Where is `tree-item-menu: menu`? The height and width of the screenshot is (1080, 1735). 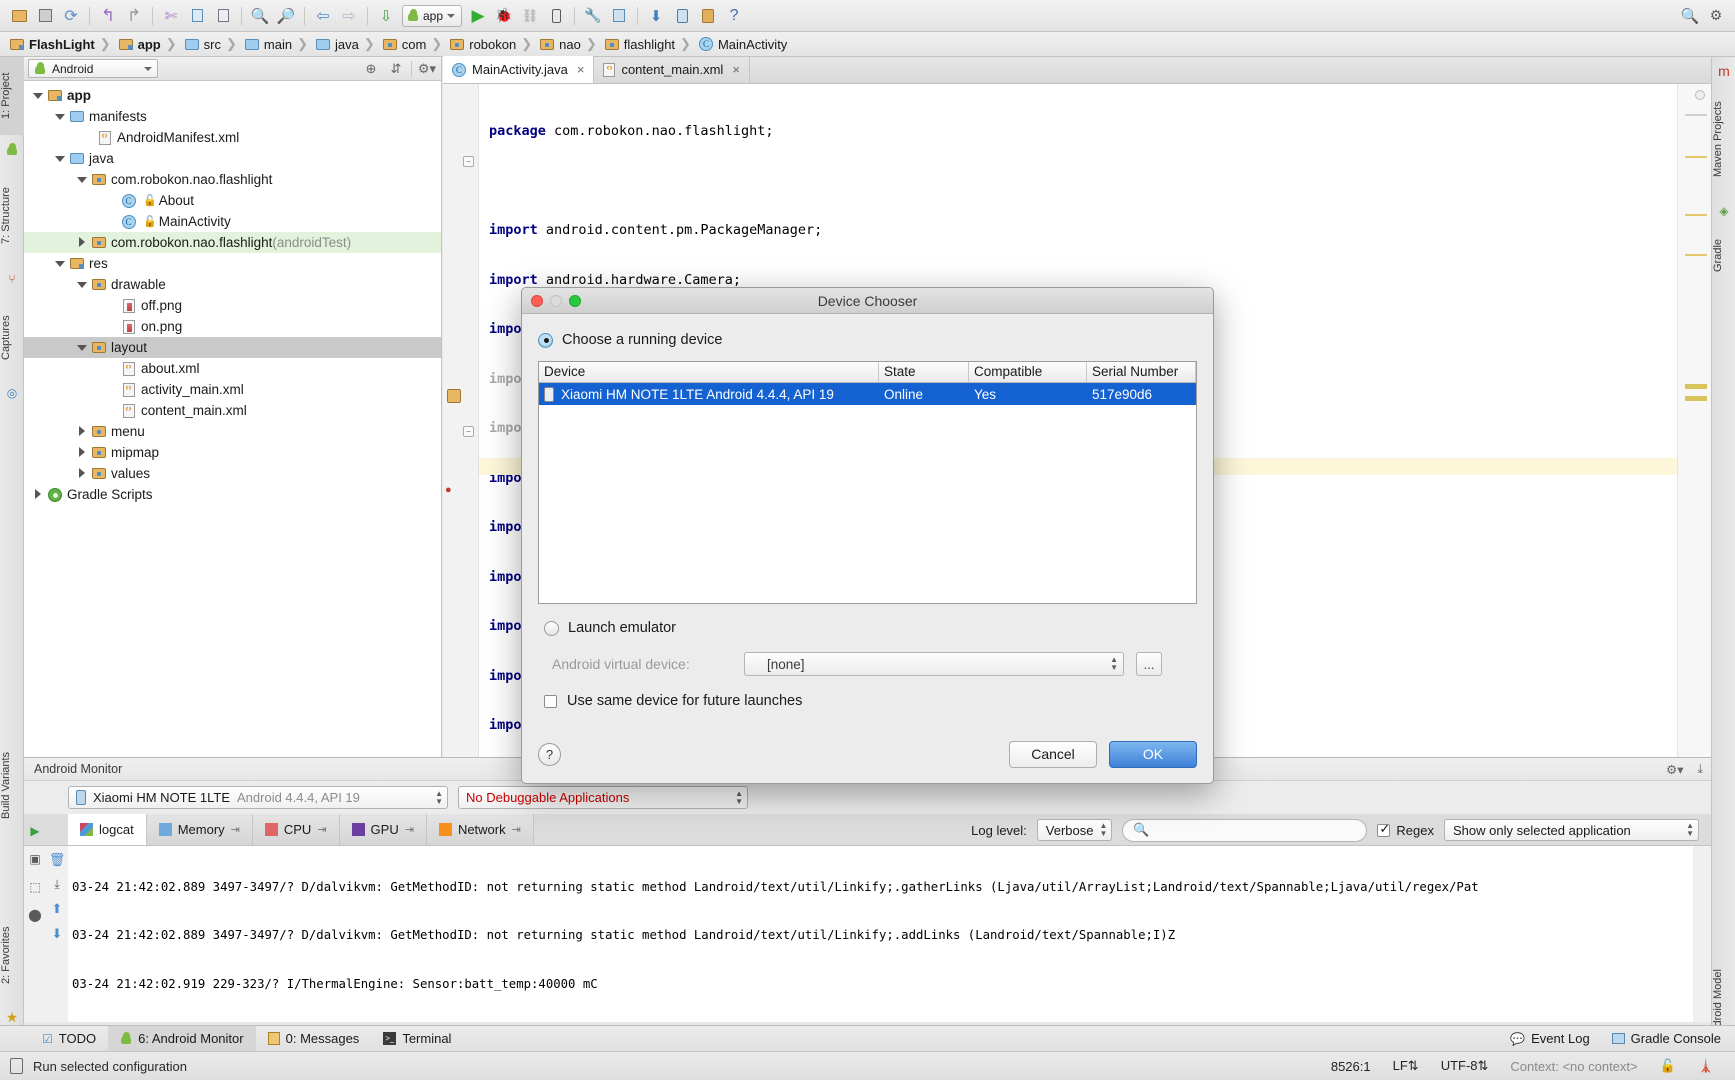
tree-item-menu: menu is located at coordinates (232, 431).